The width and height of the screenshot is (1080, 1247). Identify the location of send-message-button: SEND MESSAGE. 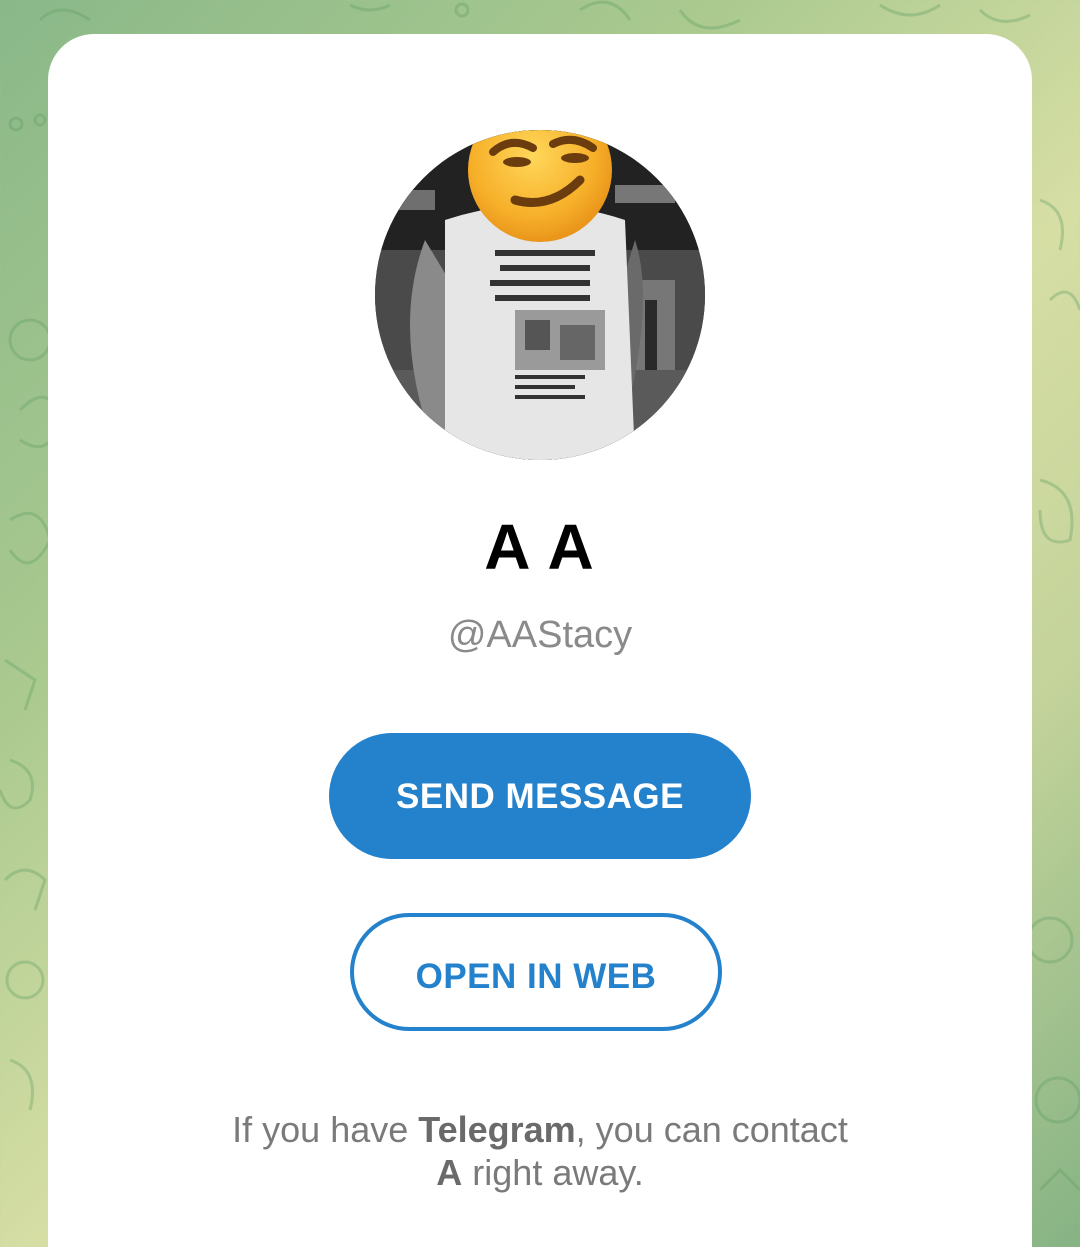
(540, 796).